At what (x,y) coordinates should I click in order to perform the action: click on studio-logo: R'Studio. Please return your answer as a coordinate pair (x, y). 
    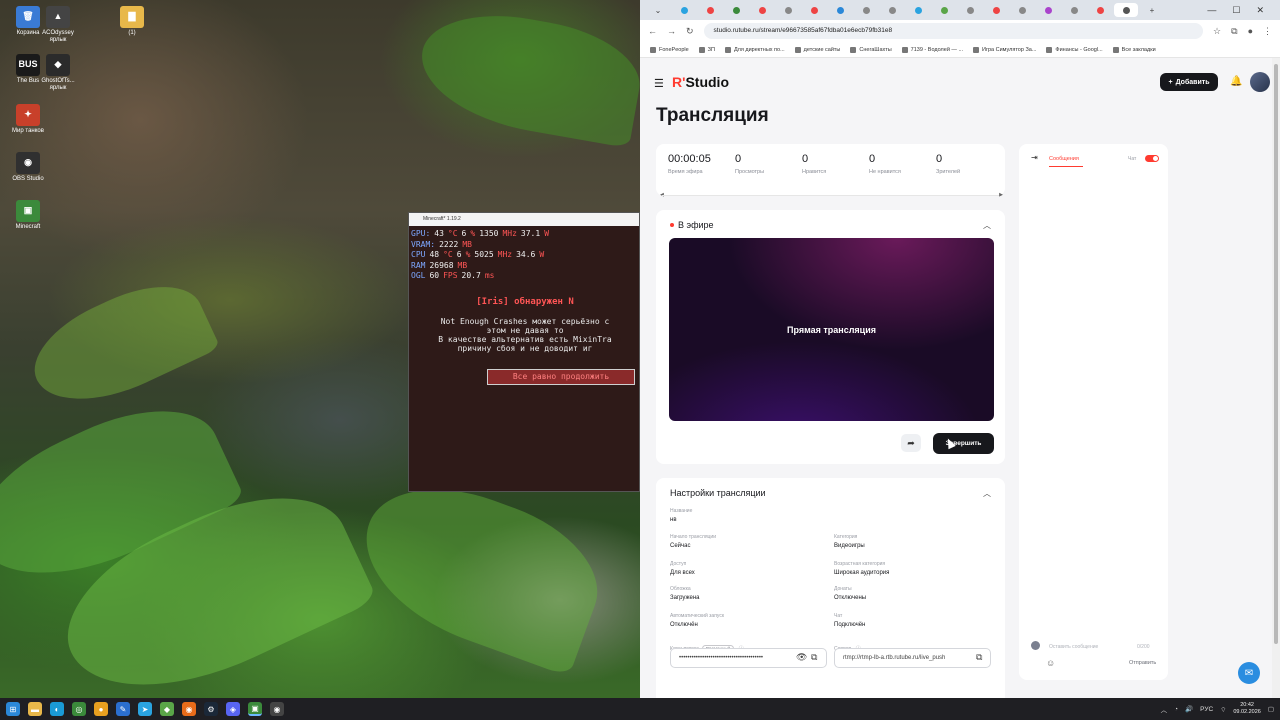
    Looking at the image, I should click on (700, 82).